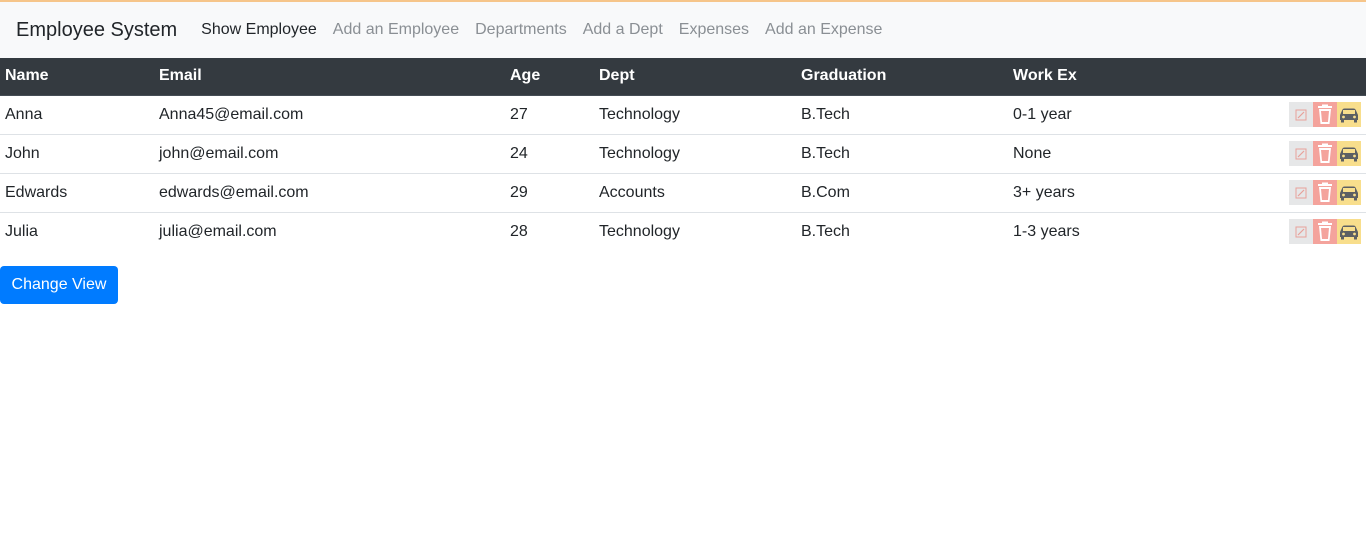  What do you see at coordinates (549, 115) in the screenshot?
I see `cell-age: 27` at bounding box center [549, 115].